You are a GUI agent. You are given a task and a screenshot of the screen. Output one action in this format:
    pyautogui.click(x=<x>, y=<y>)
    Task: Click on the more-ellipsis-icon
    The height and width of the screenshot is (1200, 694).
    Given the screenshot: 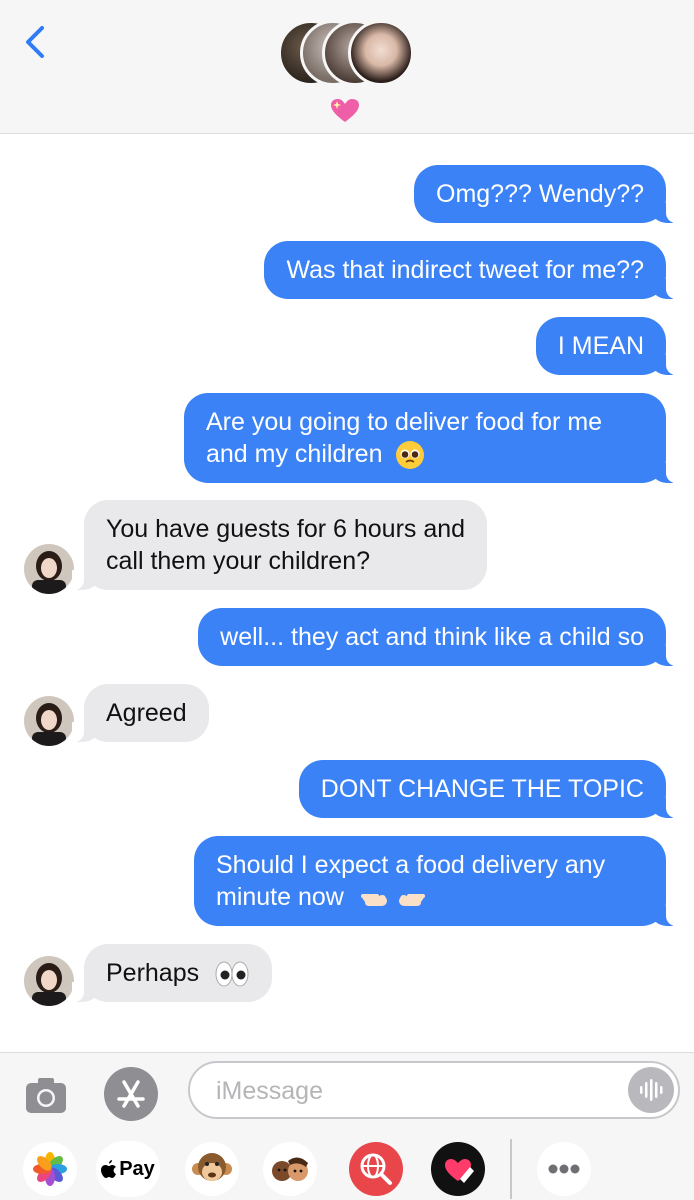 What is the action you would take?
    pyautogui.click(x=564, y=1169)
    